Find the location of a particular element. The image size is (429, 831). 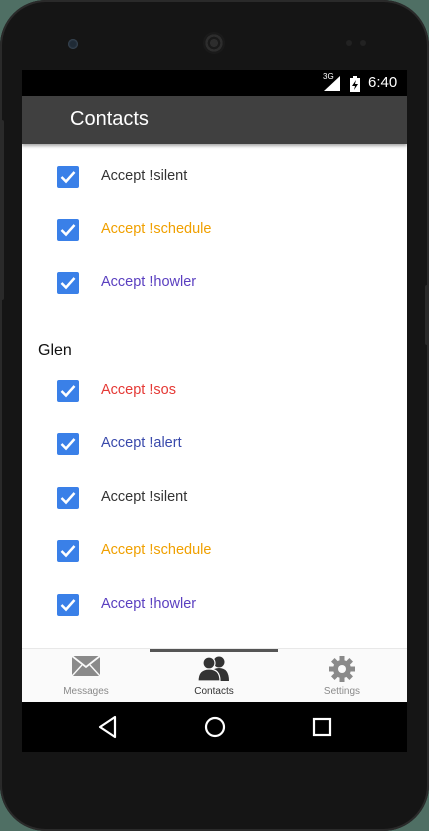

bottom-navigation: Messages Contacts Settings is located at coordinates (214, 675).